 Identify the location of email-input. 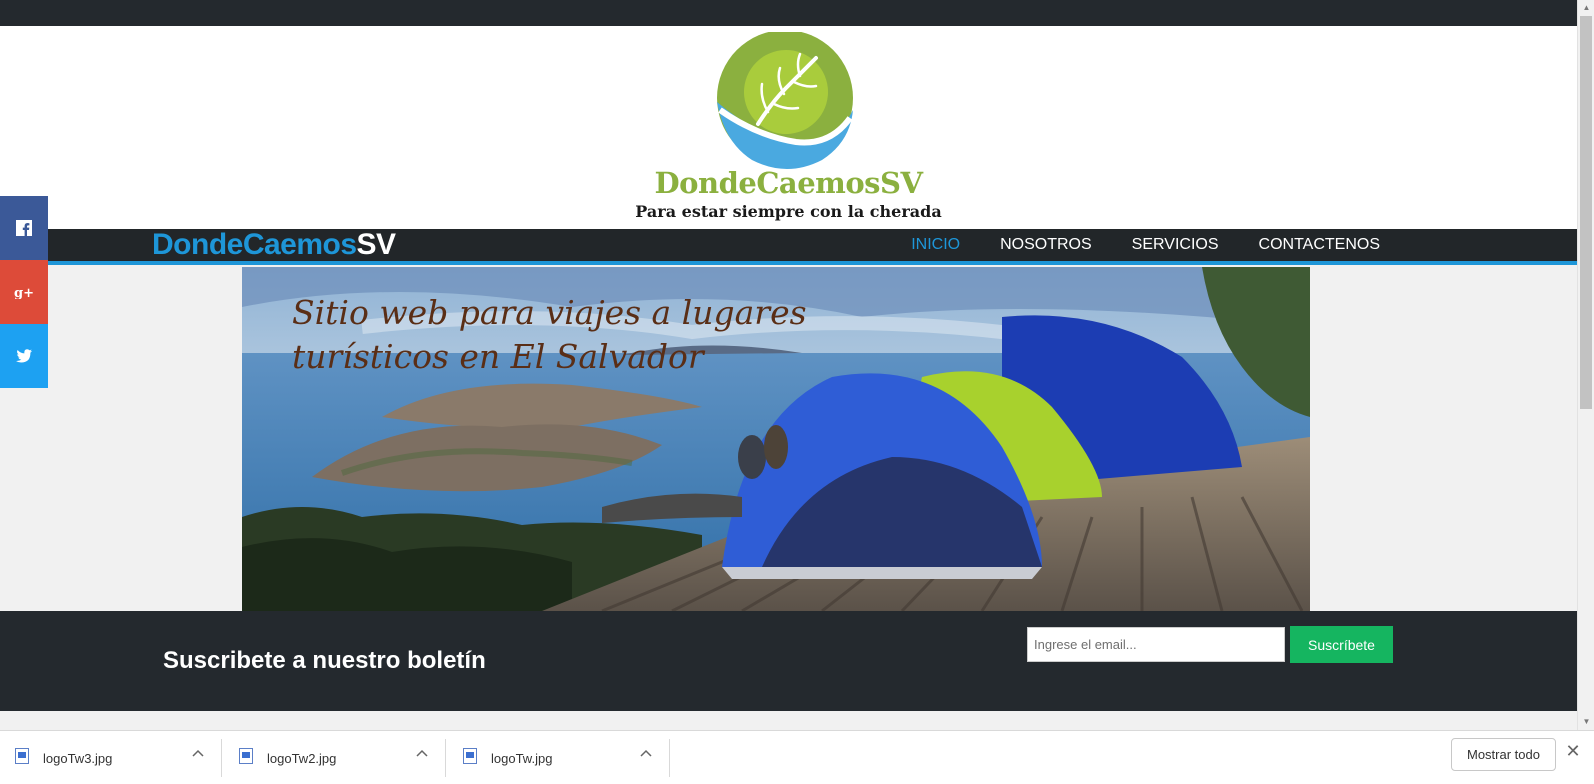
(1156, 644).